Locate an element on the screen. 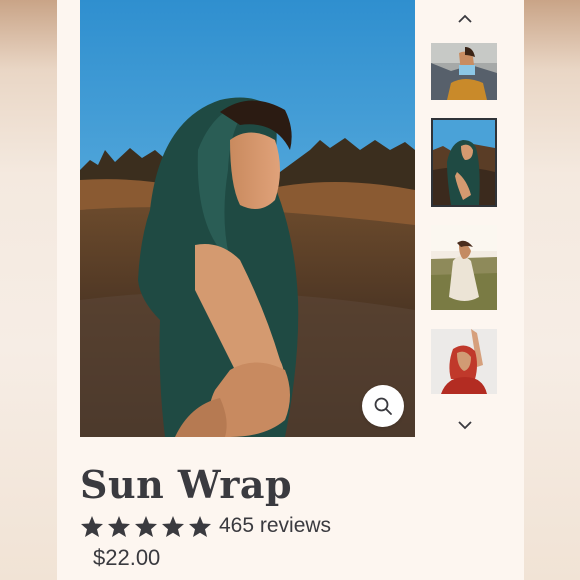 Image resolution: width=580 pixels, height=580 pixels. review-count-link: 465 reviews is located at coordinates (275, 526).